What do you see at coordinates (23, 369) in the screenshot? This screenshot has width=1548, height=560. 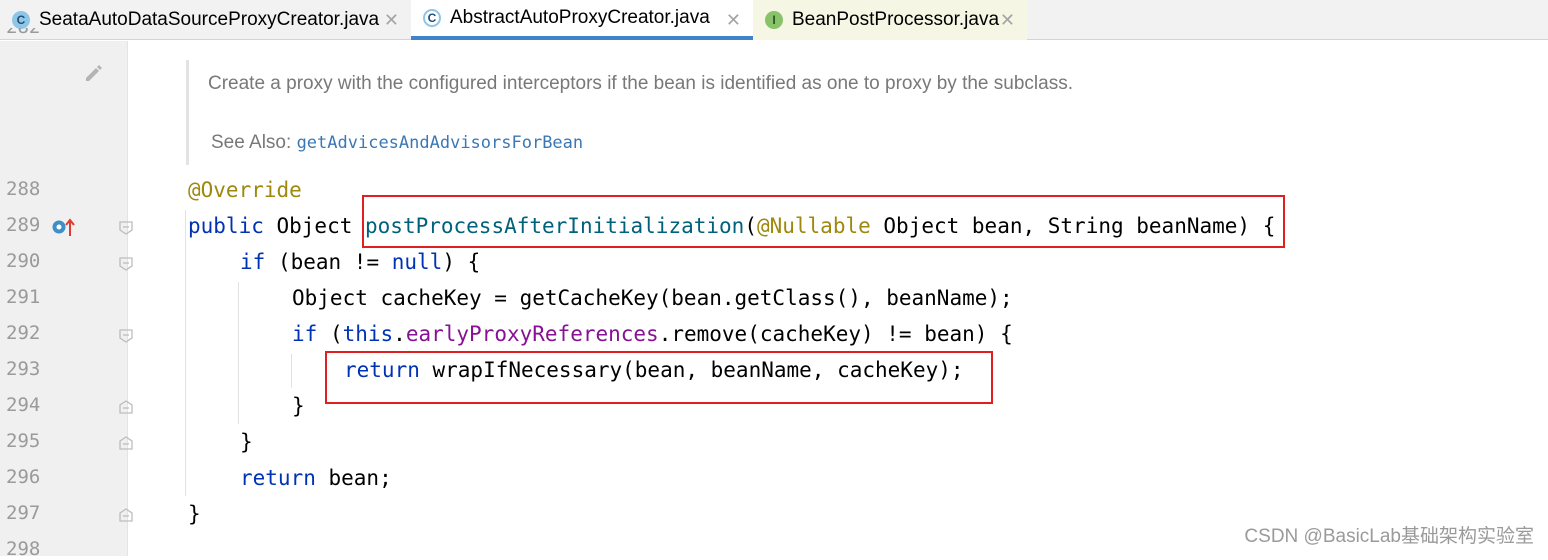 I see `line-number: 293` at bounding box center [23, 369].